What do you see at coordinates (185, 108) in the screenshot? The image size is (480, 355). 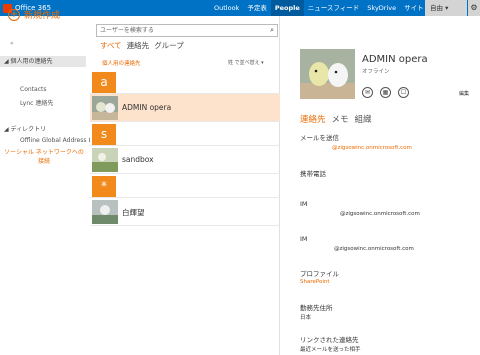 I see `contact-row: ADMIN opera` at bounding box center [185, 108].